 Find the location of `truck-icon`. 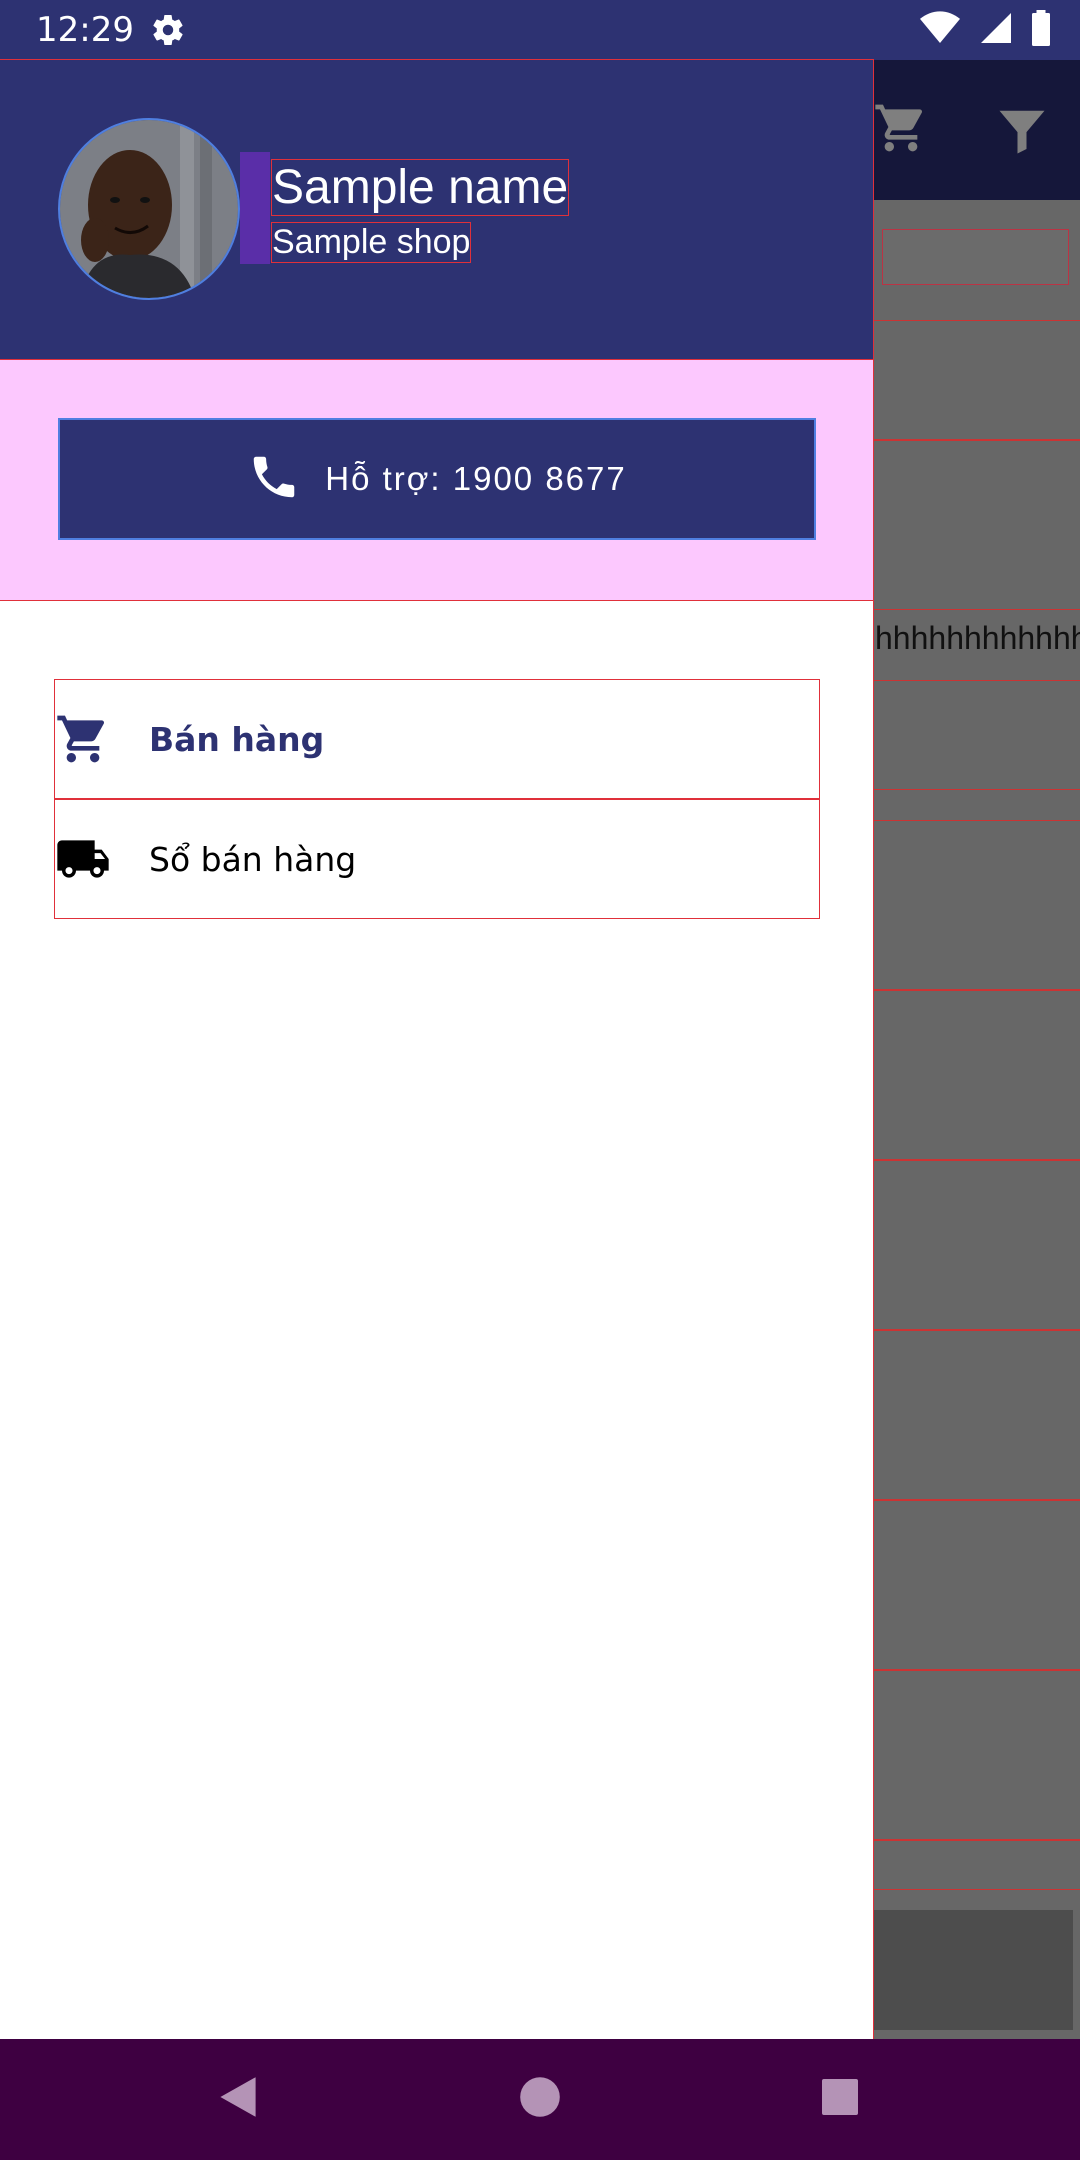

truck-icon is located at coordinates (83, 859).